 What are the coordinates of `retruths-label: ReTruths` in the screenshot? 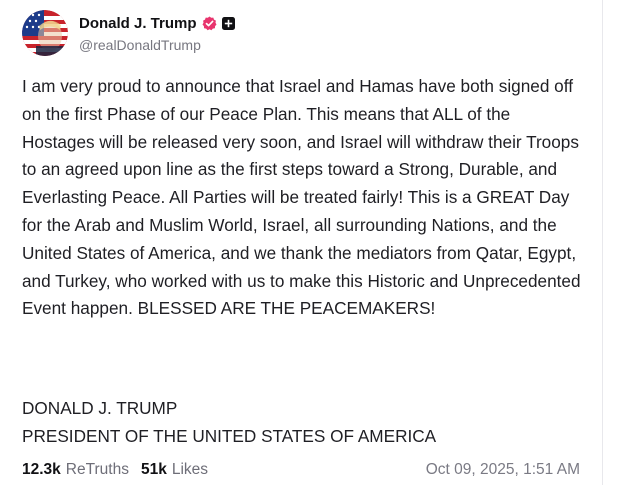 It's located at (97, 469).